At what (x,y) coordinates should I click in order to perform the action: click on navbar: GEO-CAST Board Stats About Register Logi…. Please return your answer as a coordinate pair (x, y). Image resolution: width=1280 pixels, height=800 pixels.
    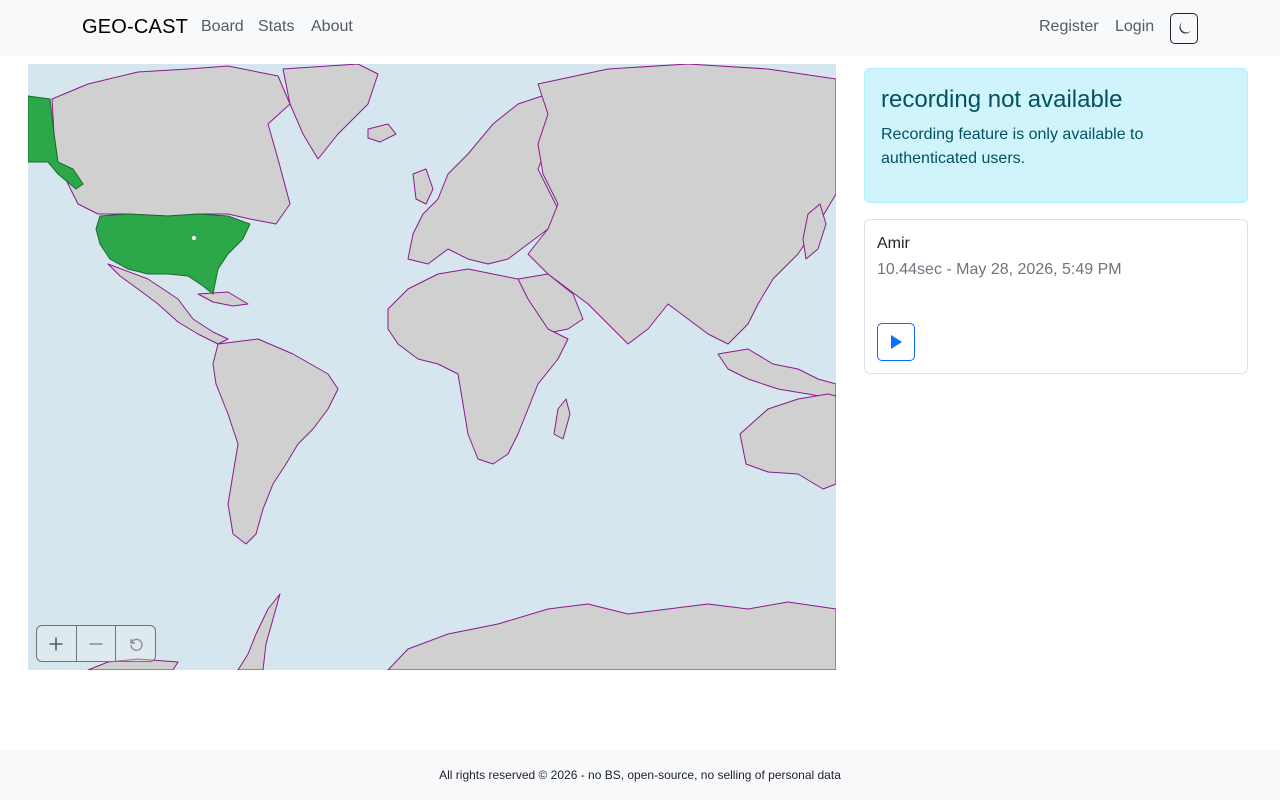
    Looking at the image, I should click on (640, 28).